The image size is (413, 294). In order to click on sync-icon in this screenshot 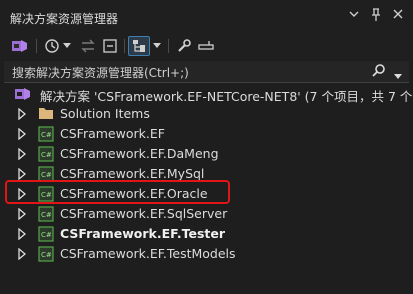, I will do `click(88, 46)`.